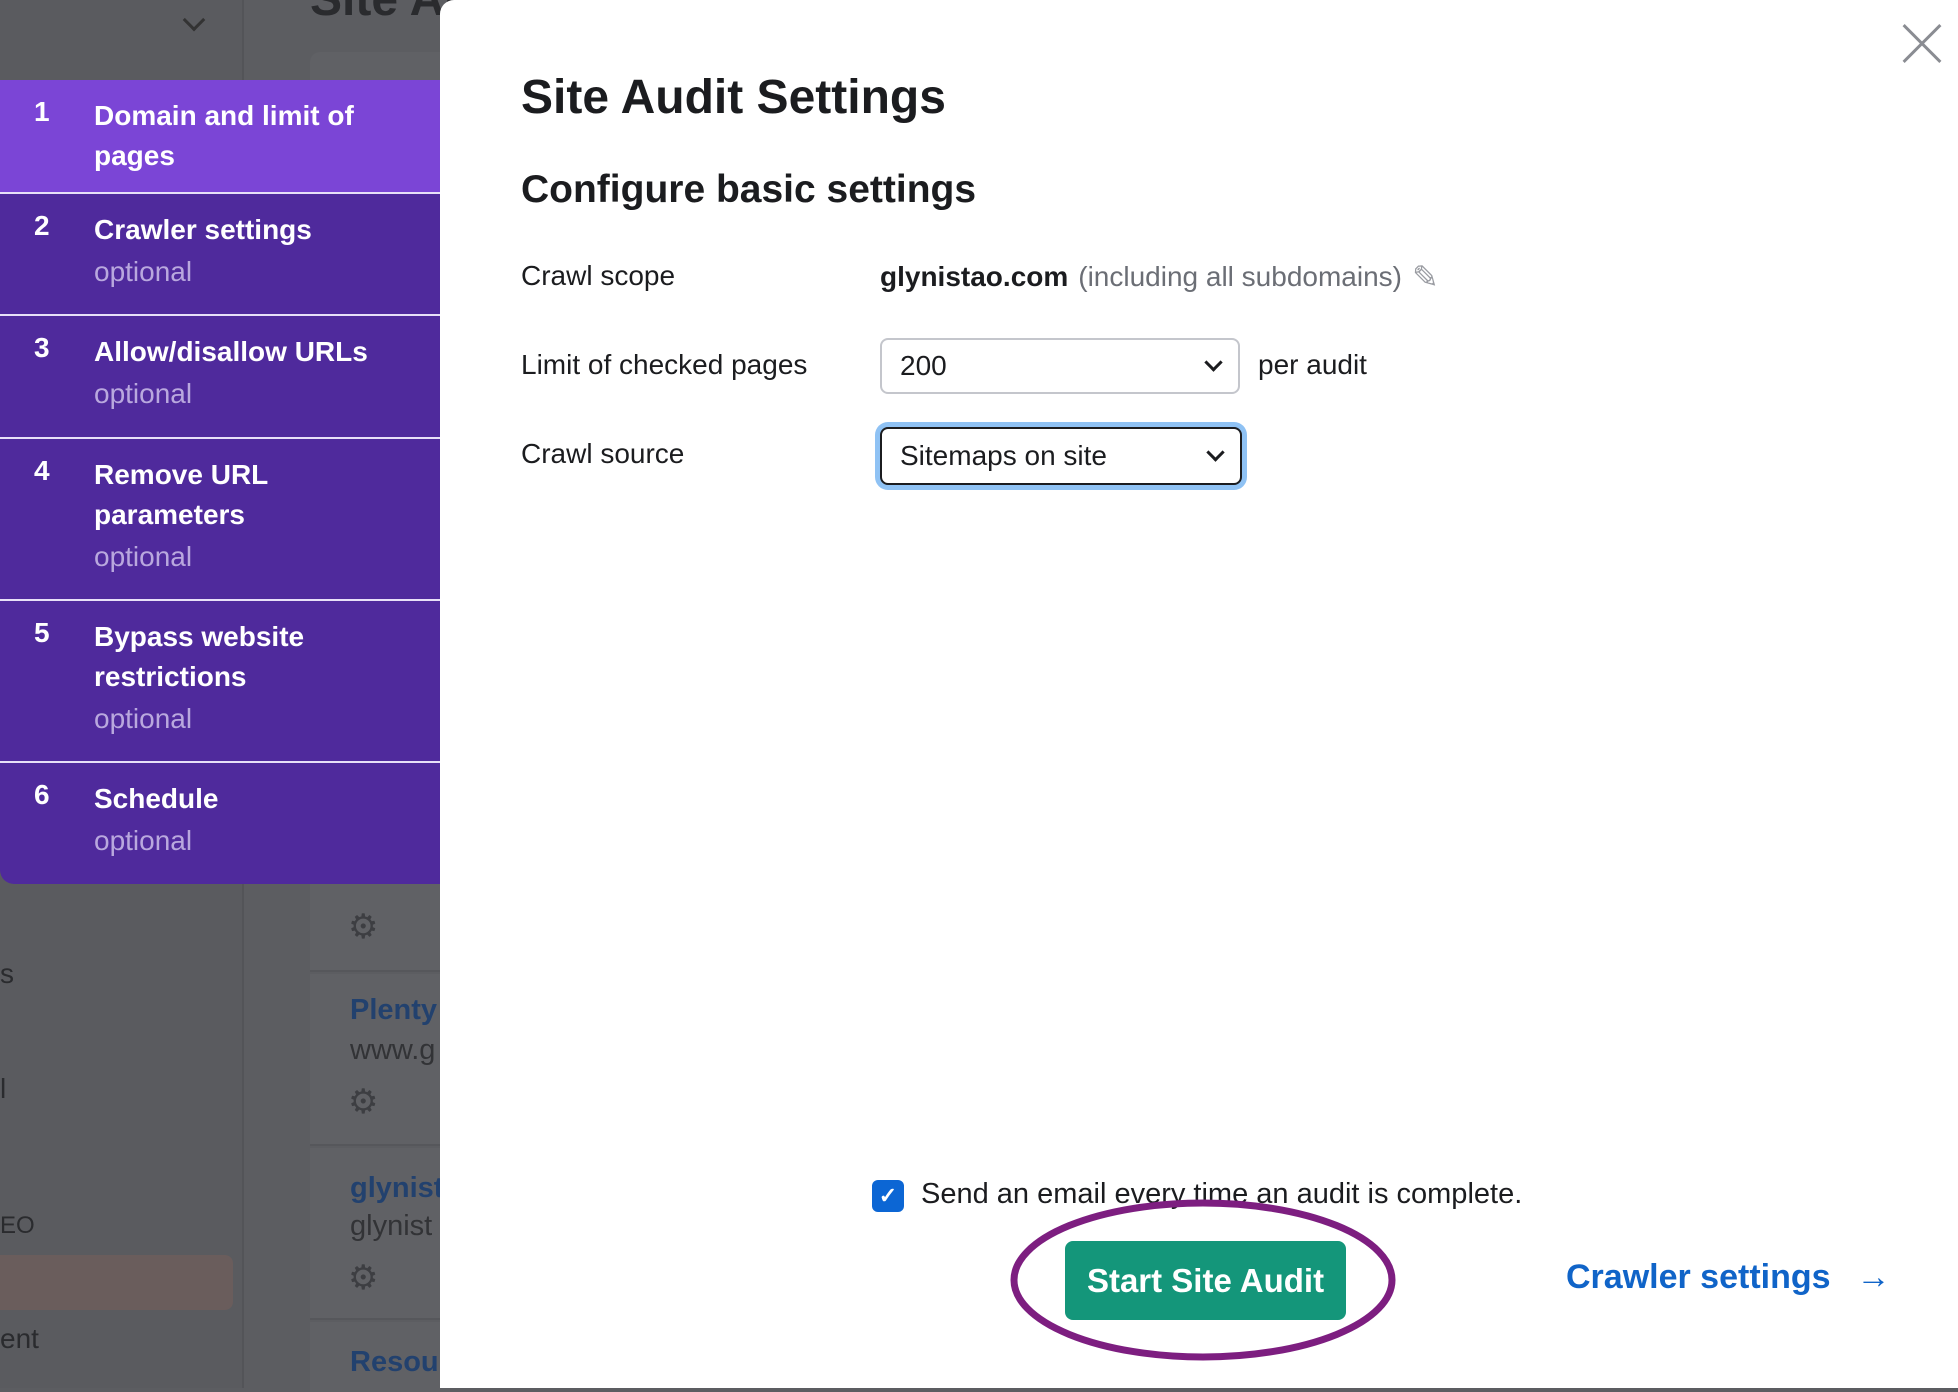 The width and height of the screenshot is (1958, 1392). I want to click on step-number: 1, so click(42, 111).